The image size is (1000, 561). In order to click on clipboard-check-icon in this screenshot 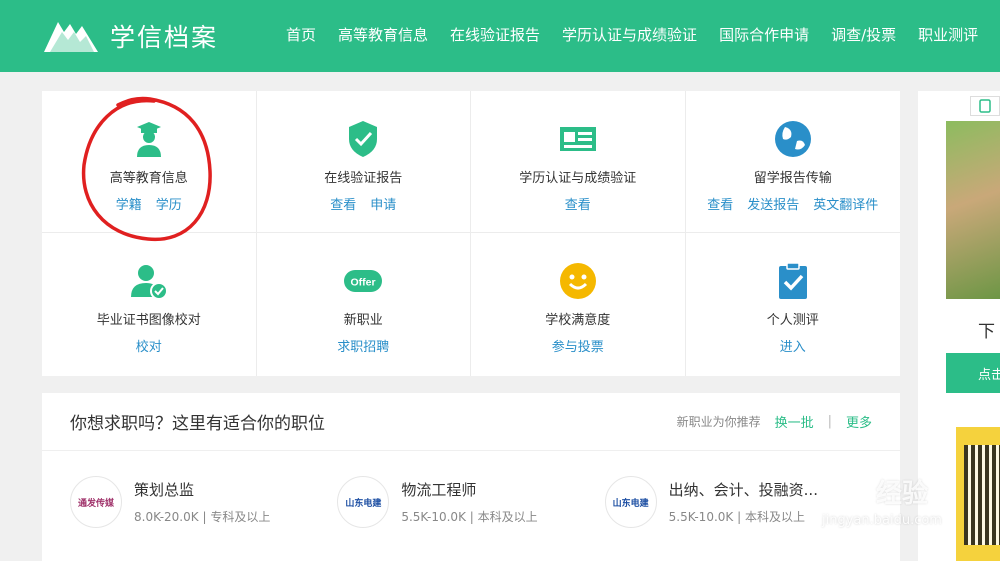, I will do `click(792, 280)`.